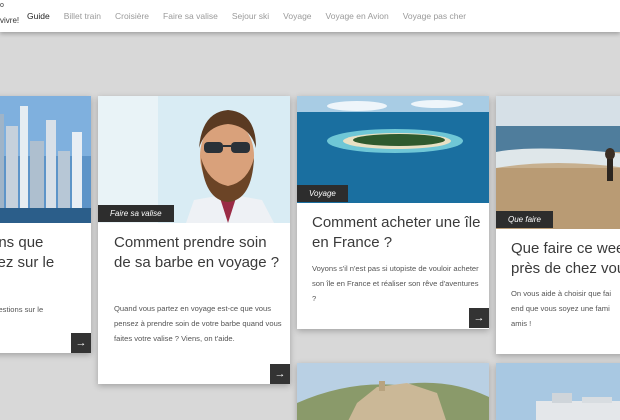 The image size is (620, 420). I want to click on nav-sejour-ski: Sejour ski, so click(250, 16).